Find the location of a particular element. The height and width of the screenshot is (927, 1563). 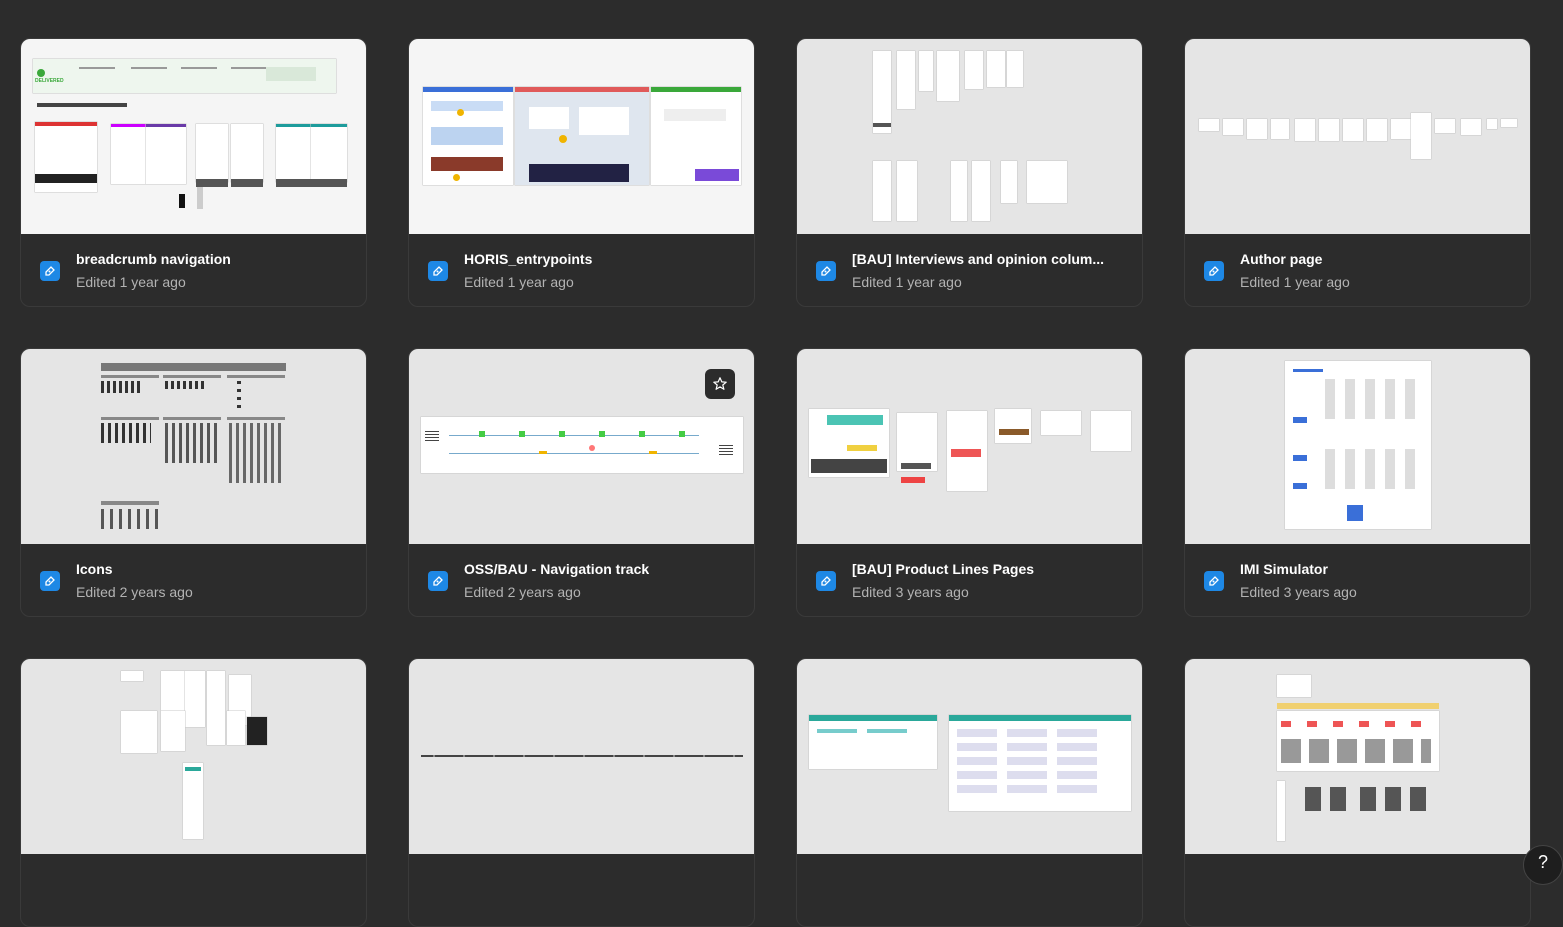

file-card: Icons Edited 2 years ago is located at coordinates (193, 482).